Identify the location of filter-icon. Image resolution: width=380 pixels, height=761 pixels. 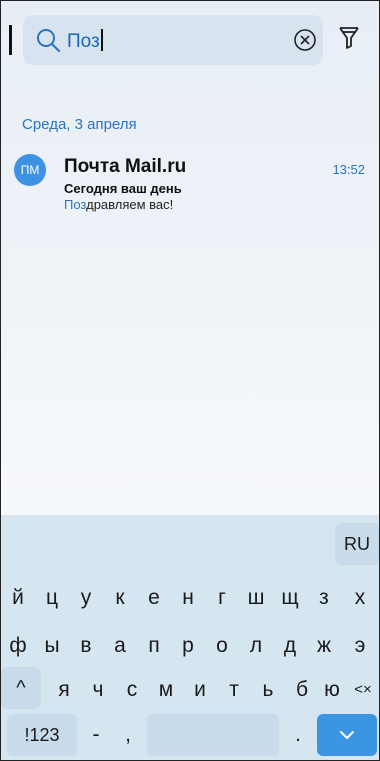
(349, 38).